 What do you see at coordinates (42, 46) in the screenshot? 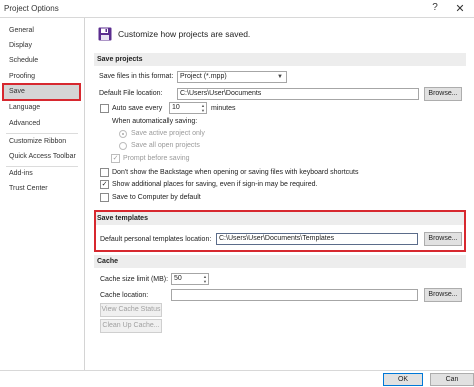
I see `sidebar-item-display: Display` at bounding box center [42, 46].